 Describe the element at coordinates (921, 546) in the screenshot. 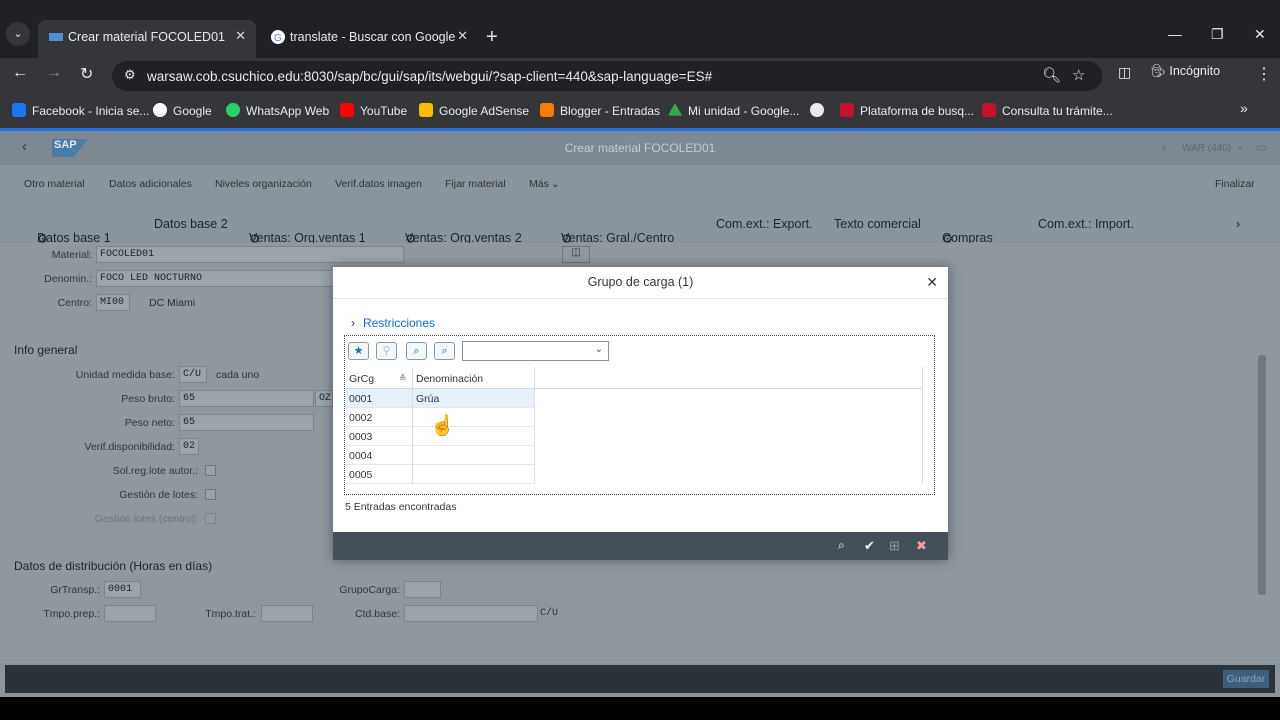

I see `cancel-x-icon: ✖` at that location.